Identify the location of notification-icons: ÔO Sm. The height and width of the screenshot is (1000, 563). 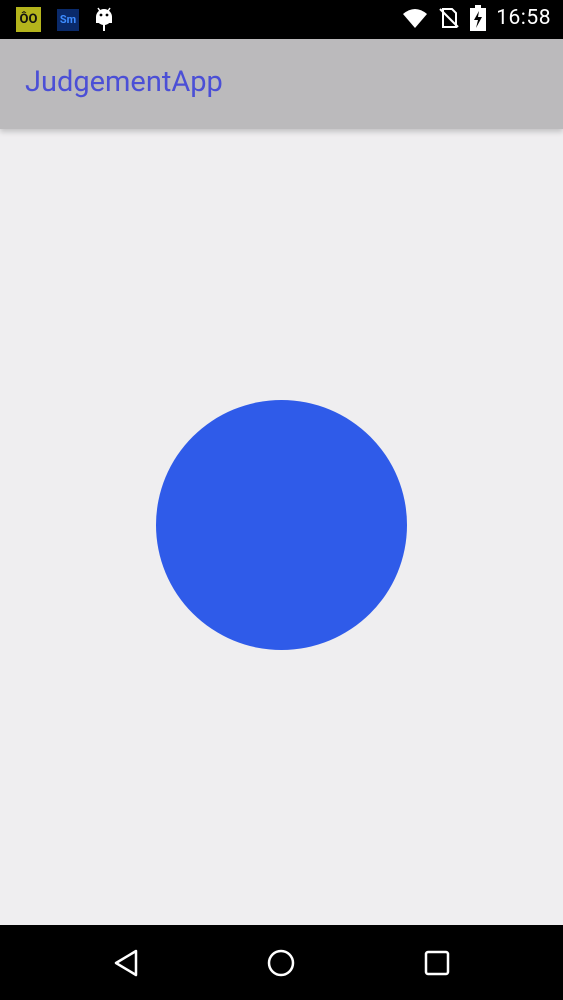
(65, 19).